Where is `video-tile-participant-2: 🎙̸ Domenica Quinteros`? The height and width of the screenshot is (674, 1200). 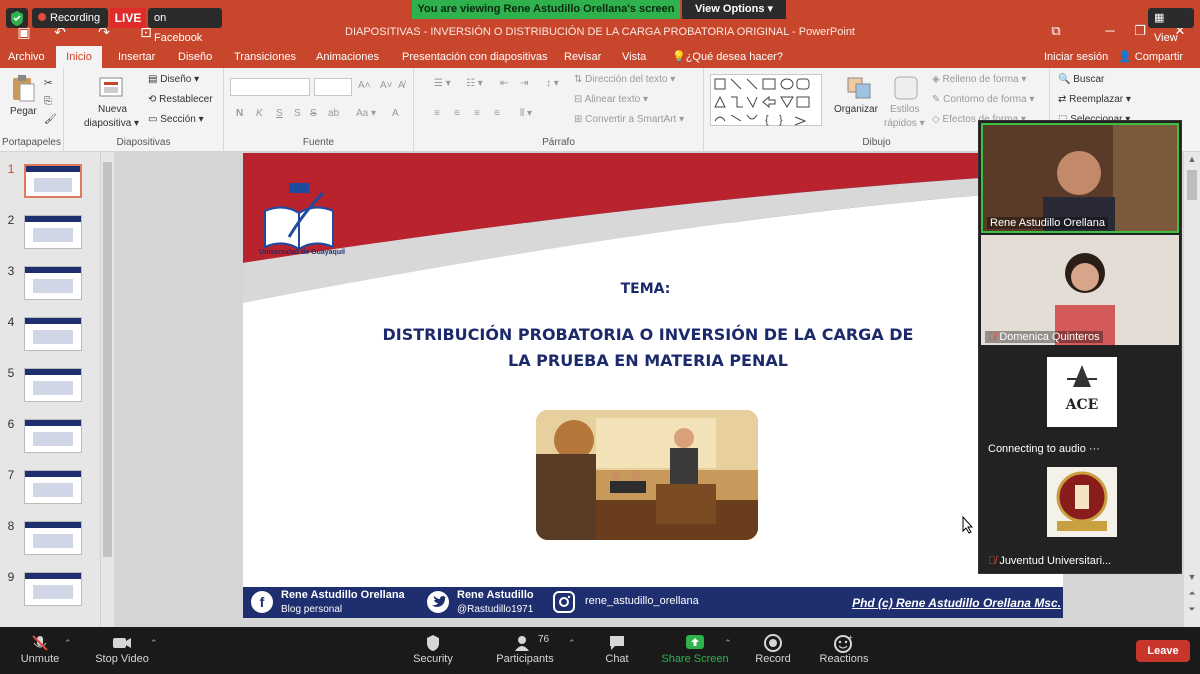
video-tile-participant-2: 🎙̸ Domenica Quinteros is located at coordinates (1080, 290).